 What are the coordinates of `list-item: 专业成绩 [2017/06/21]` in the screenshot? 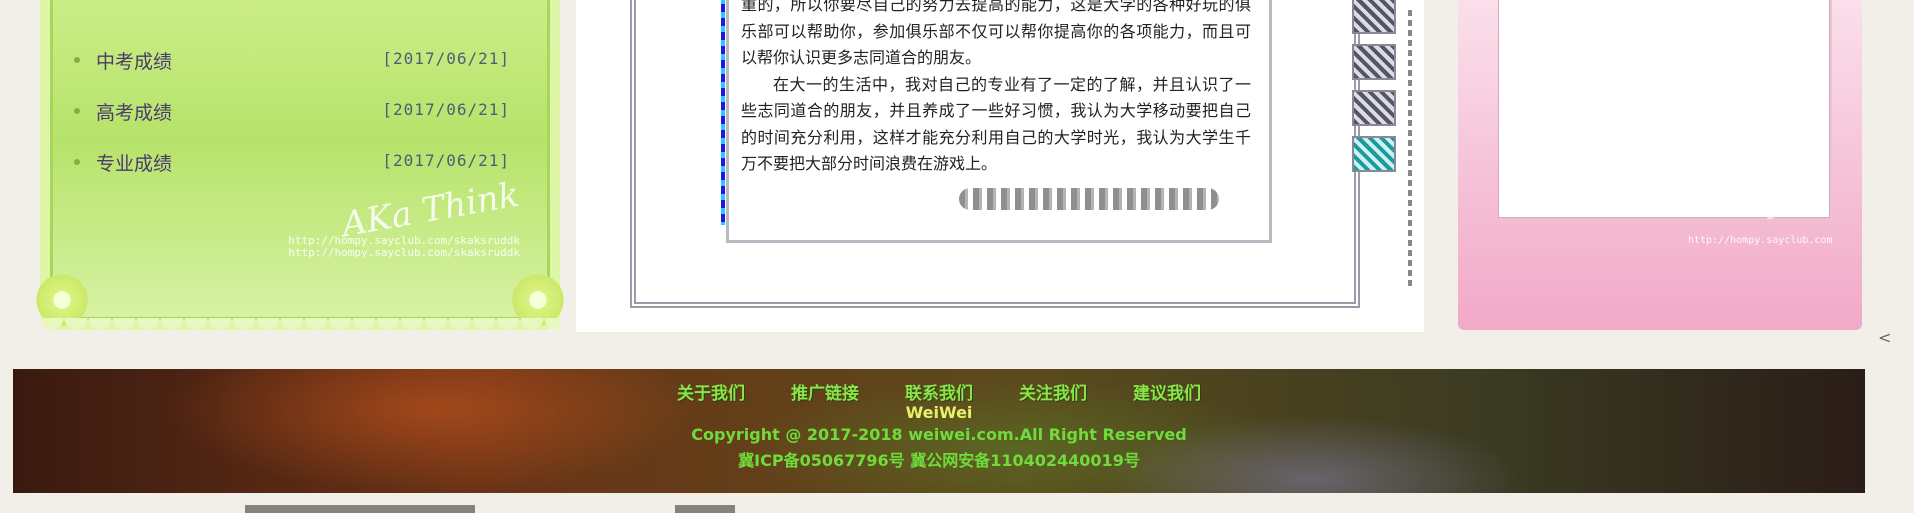 It's located at (290, 162).